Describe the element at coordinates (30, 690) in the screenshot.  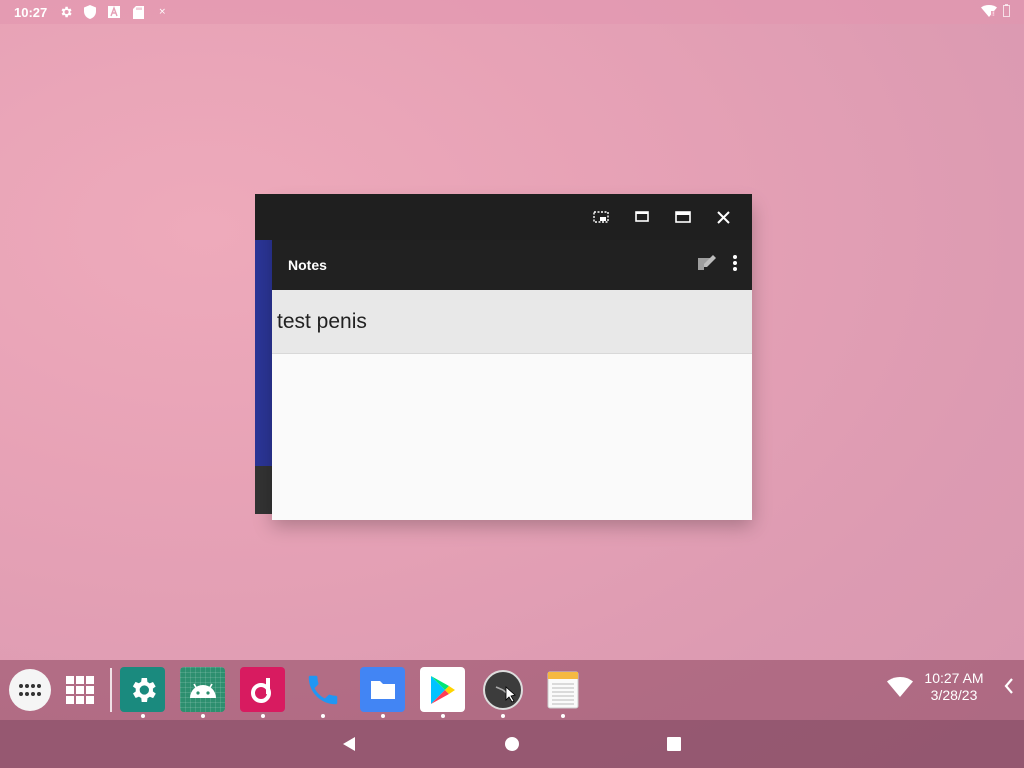
I see `app-drawer-button` at that location.